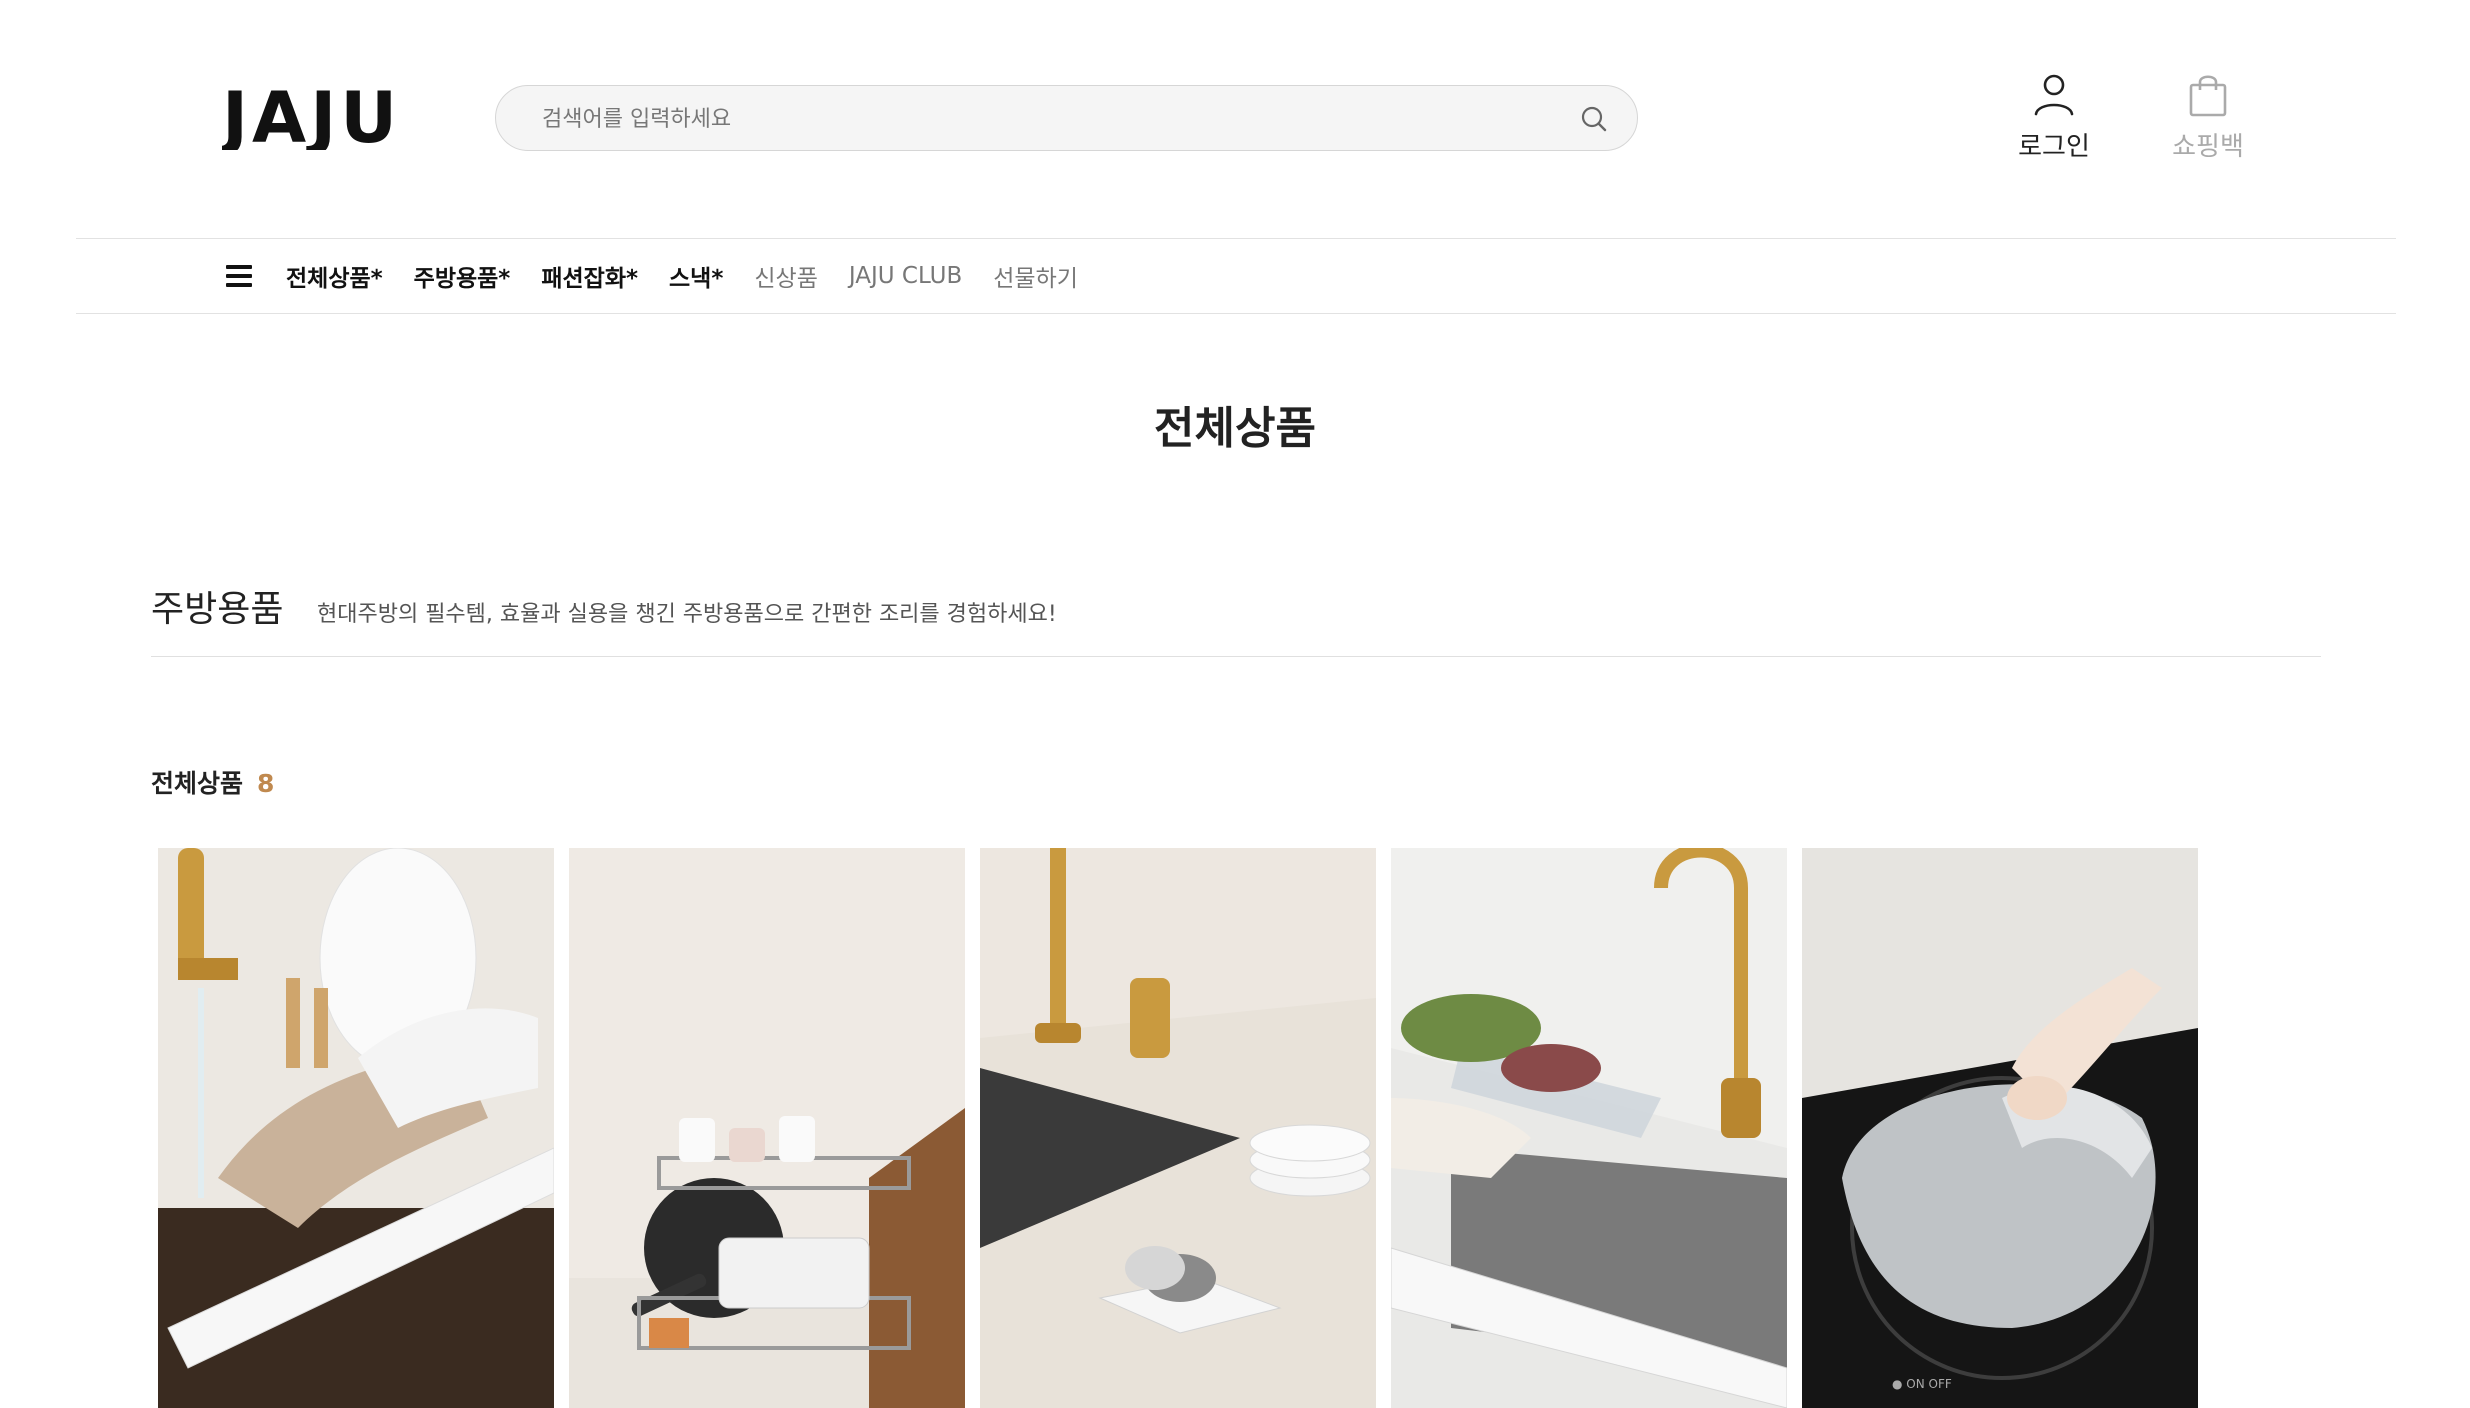 The height and width of the screenshot is (1408, 2470). Describe the element at coordinates (2208, 117) in the screenshot. I see `shopping-bag-button: 쇼핑백` at that location.